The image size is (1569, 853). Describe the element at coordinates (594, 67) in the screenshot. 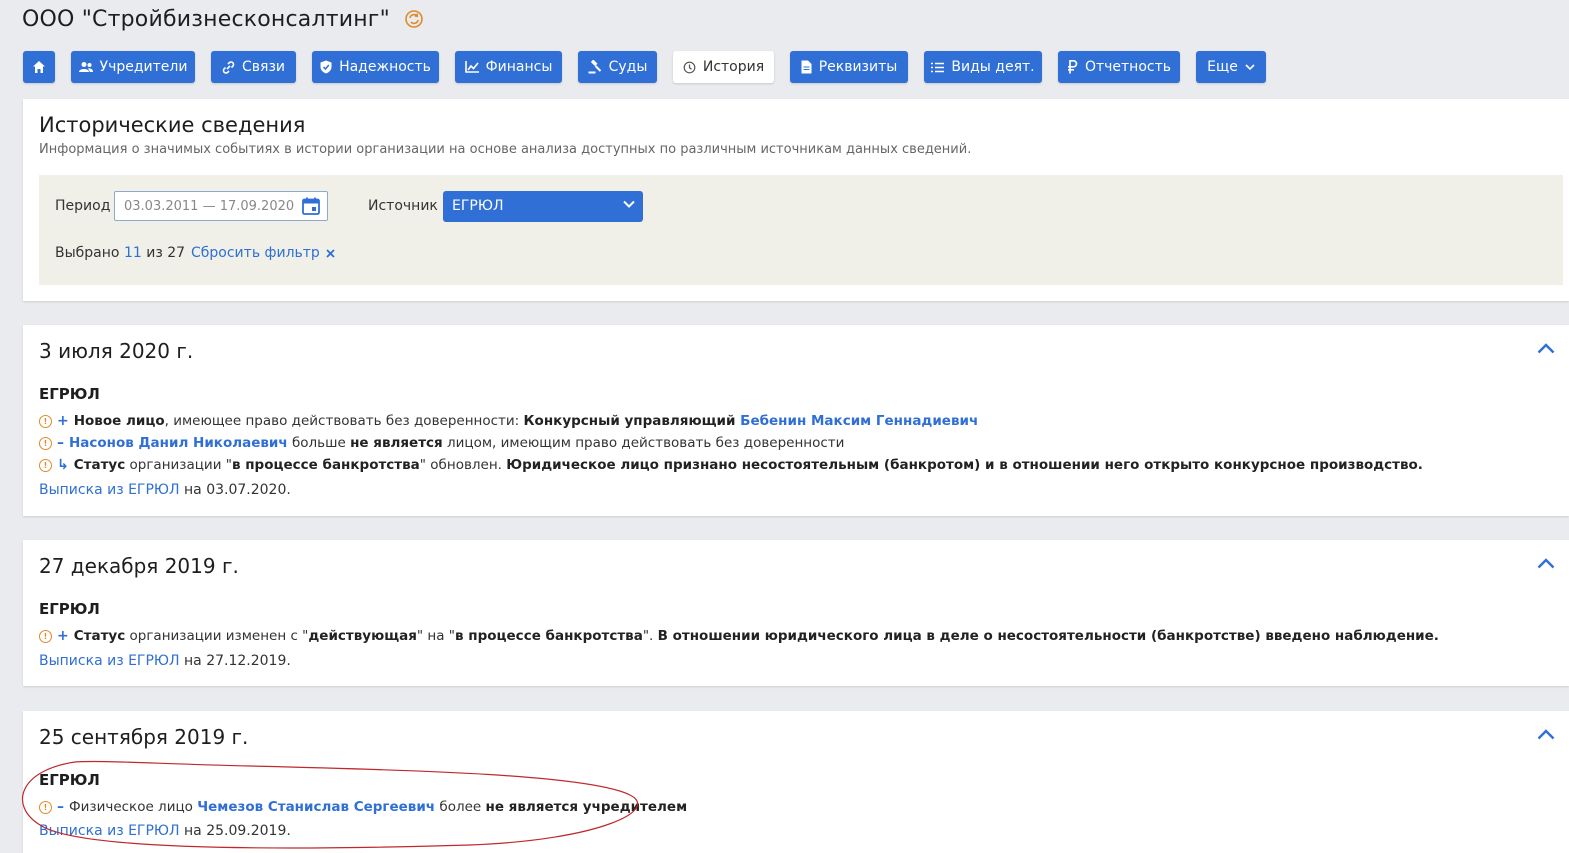

I see `gavel-icon` at that location.